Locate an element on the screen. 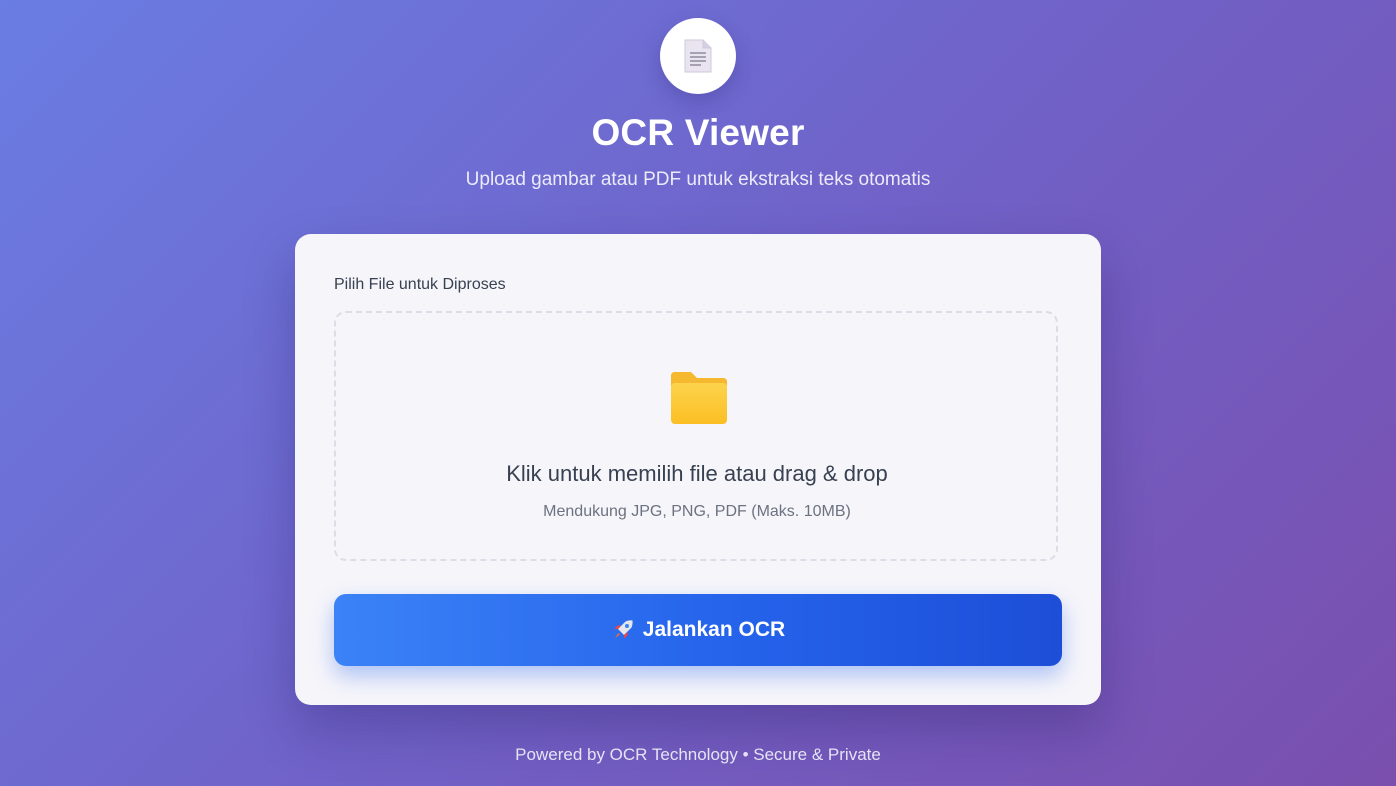 This screenshot has height=786, width=1396. dropzone-prompt: Klik untuk memilih file atau drag & drop is located at coordinates (697, 473).